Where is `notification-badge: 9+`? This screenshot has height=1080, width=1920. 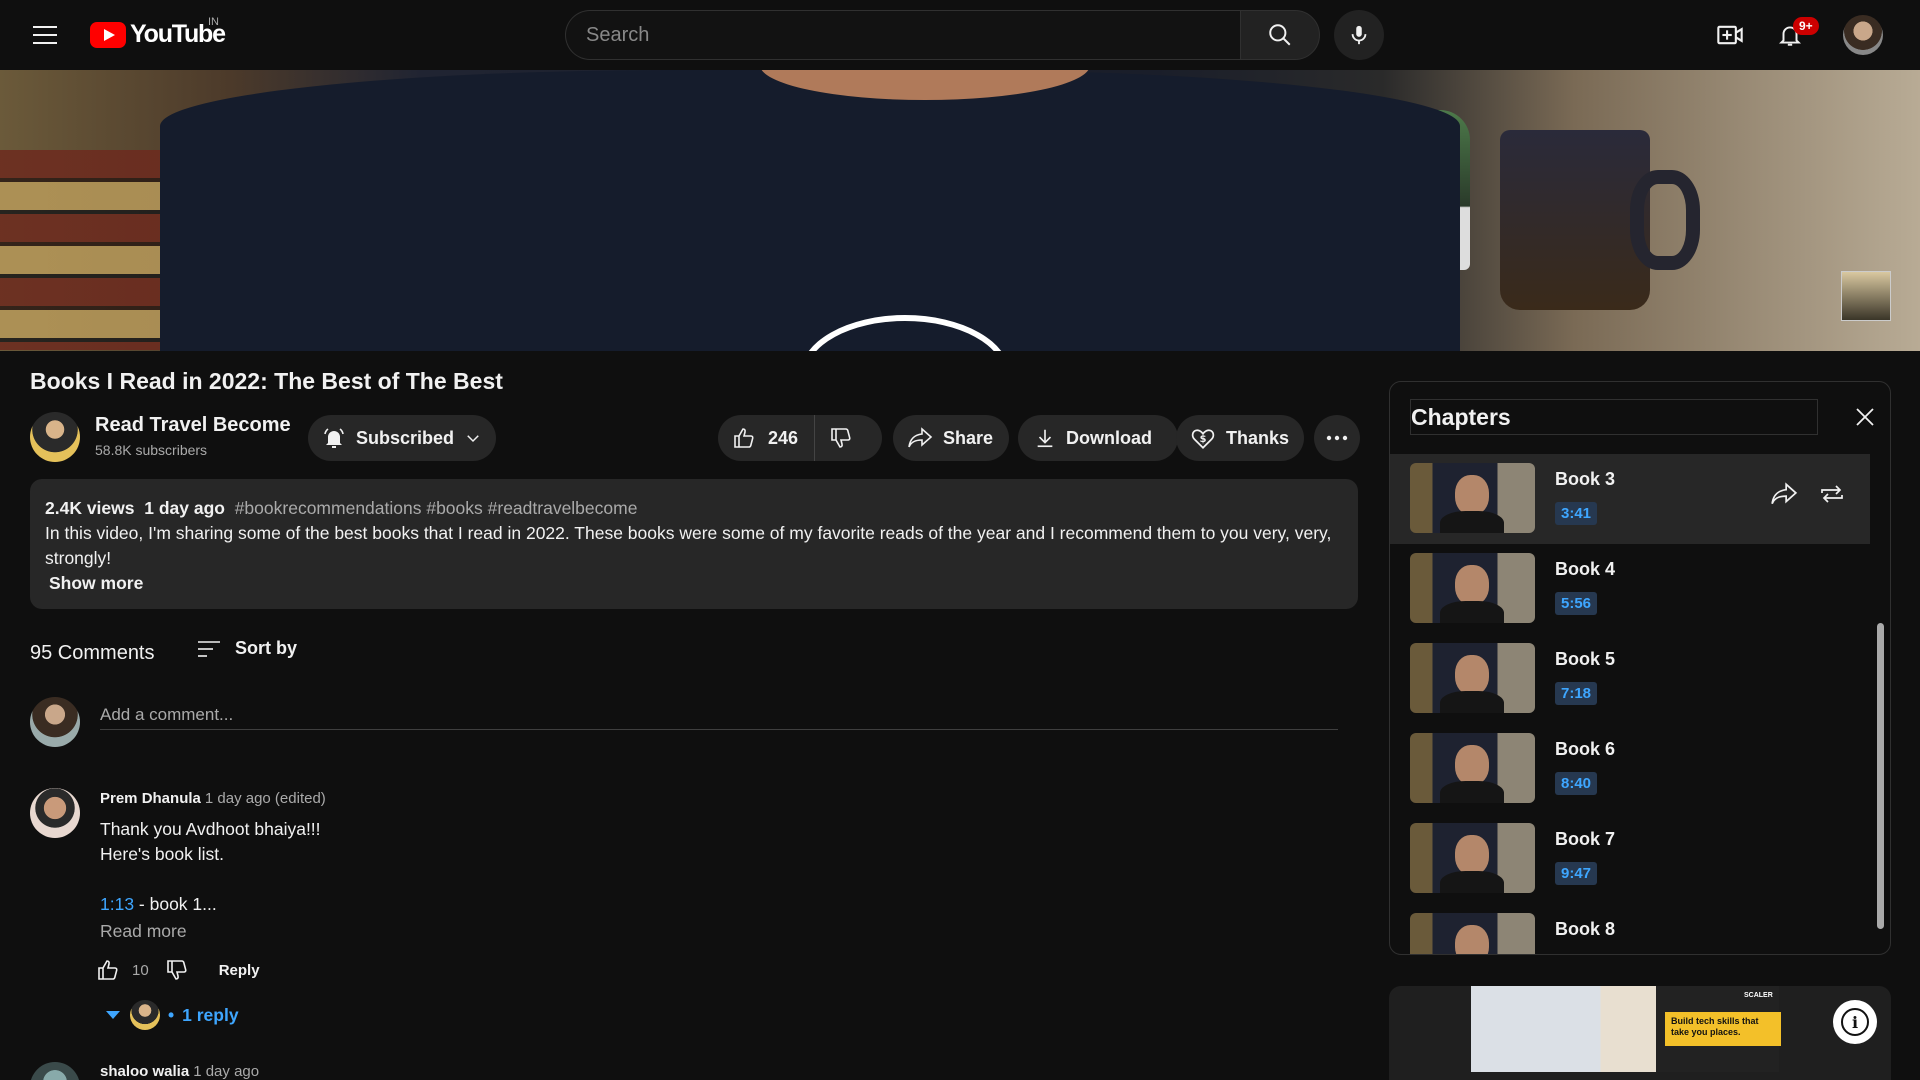 notification-badge: 9+ is located at coordinates (1806, 26).